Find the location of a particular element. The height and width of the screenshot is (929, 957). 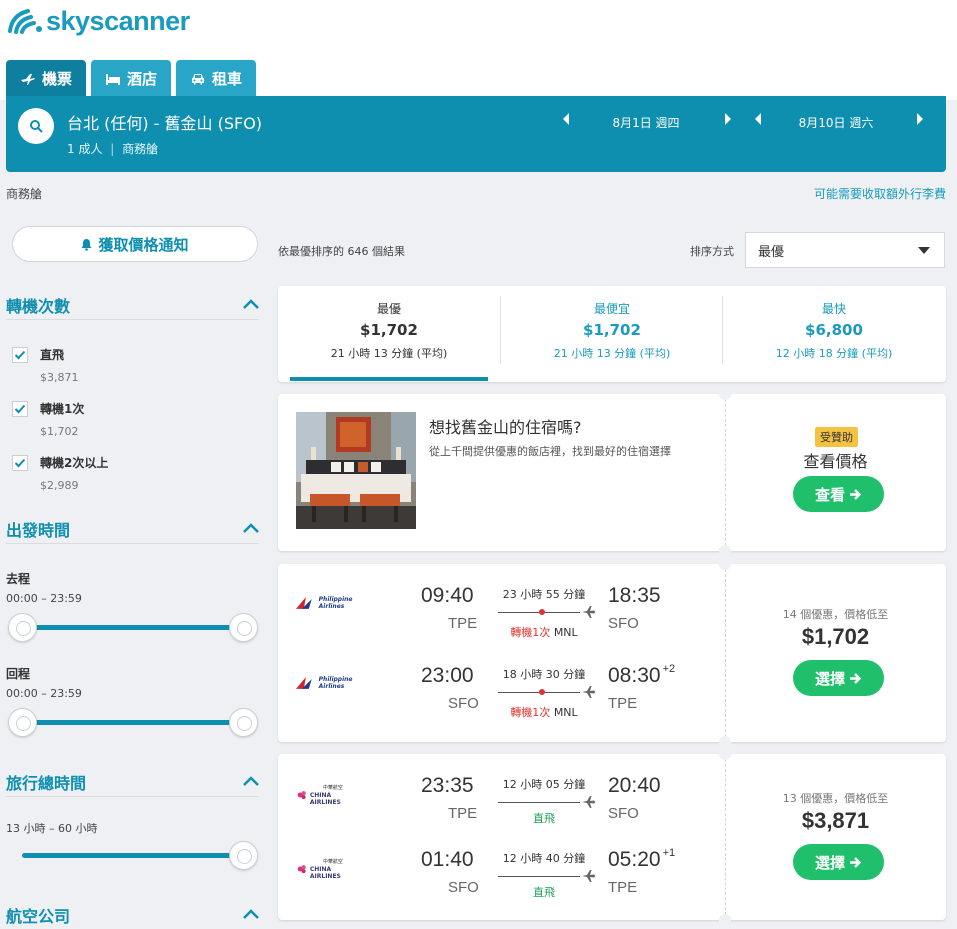

return-time-slider is located at coordinates (133, 723).